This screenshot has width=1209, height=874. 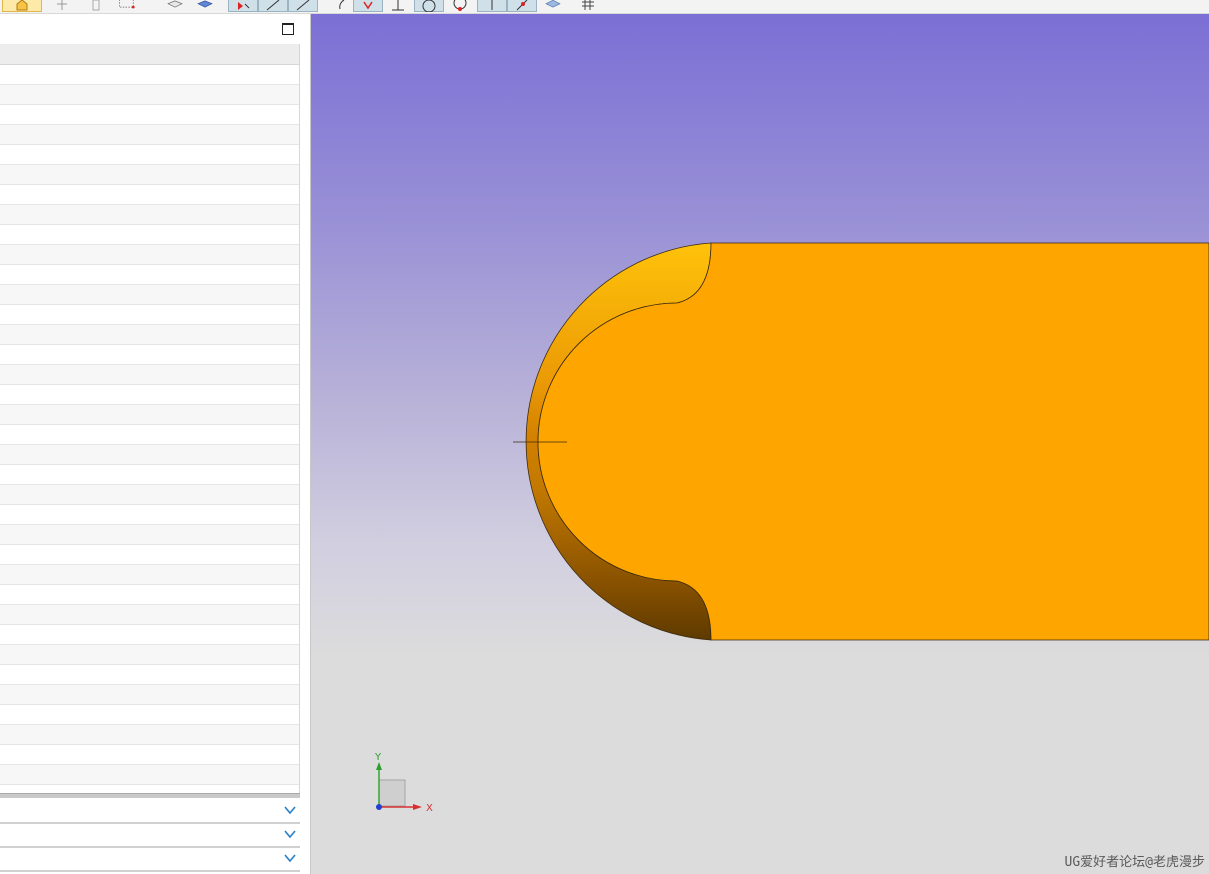 I want to click on face-snap-button, so click(x=553, y=6).